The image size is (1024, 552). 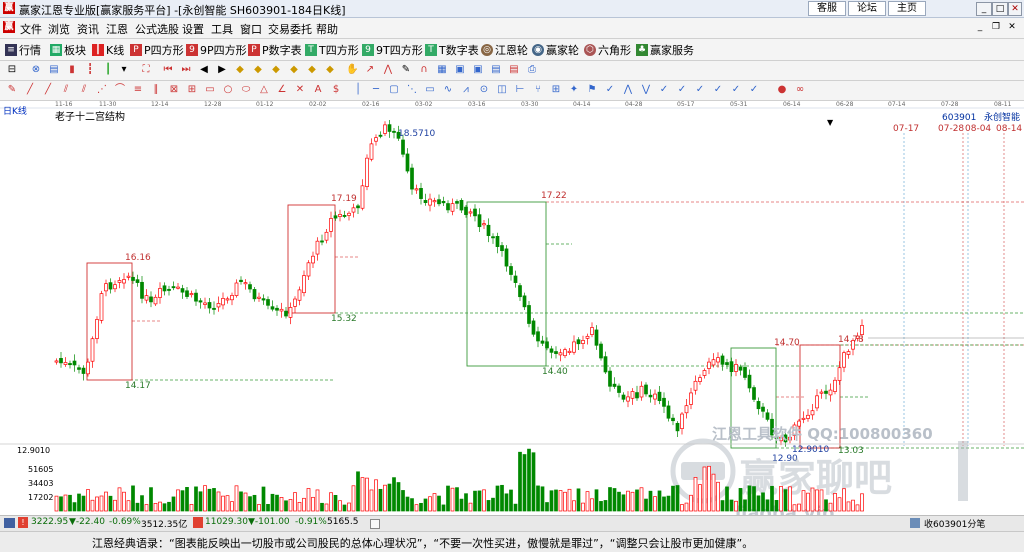 I want to click on toolbar-service-button: ♣ 赢家服务, so click(x=665, y=50).